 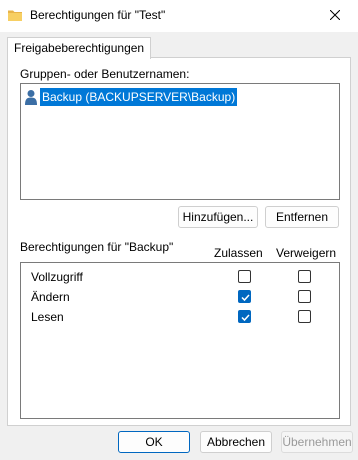 What do you see at coordinates (79, 48) in the screenshot?
I see `tab-share-permissions: Freigabeberechtigungen` at bounding box center [79, 48].